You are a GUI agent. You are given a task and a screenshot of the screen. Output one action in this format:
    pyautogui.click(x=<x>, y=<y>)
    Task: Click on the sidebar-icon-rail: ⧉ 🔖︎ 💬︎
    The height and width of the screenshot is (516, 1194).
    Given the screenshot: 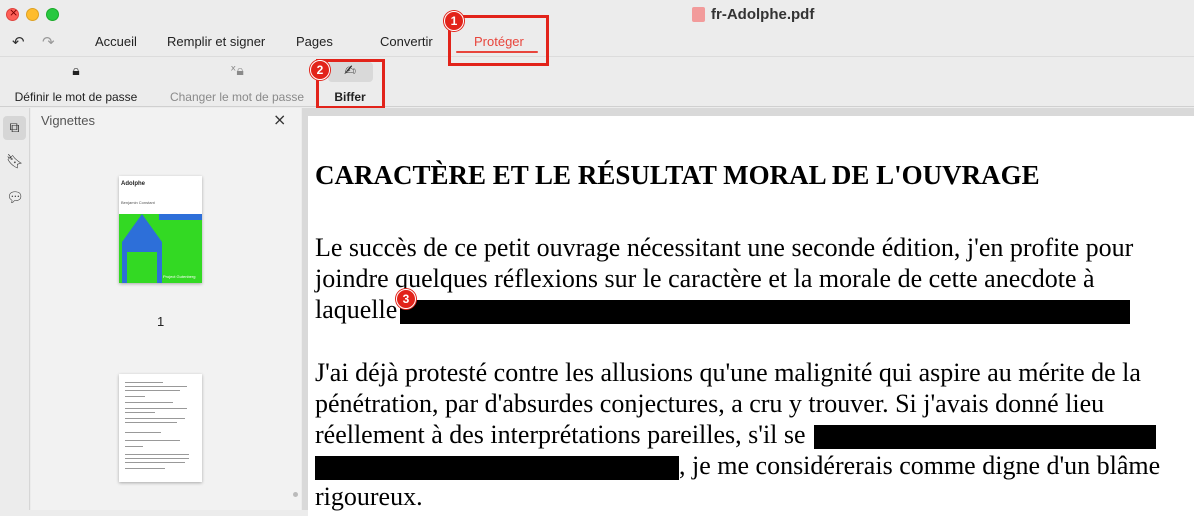 What is the action you would take?
    pyautogui.click(x=15, y=309)
    